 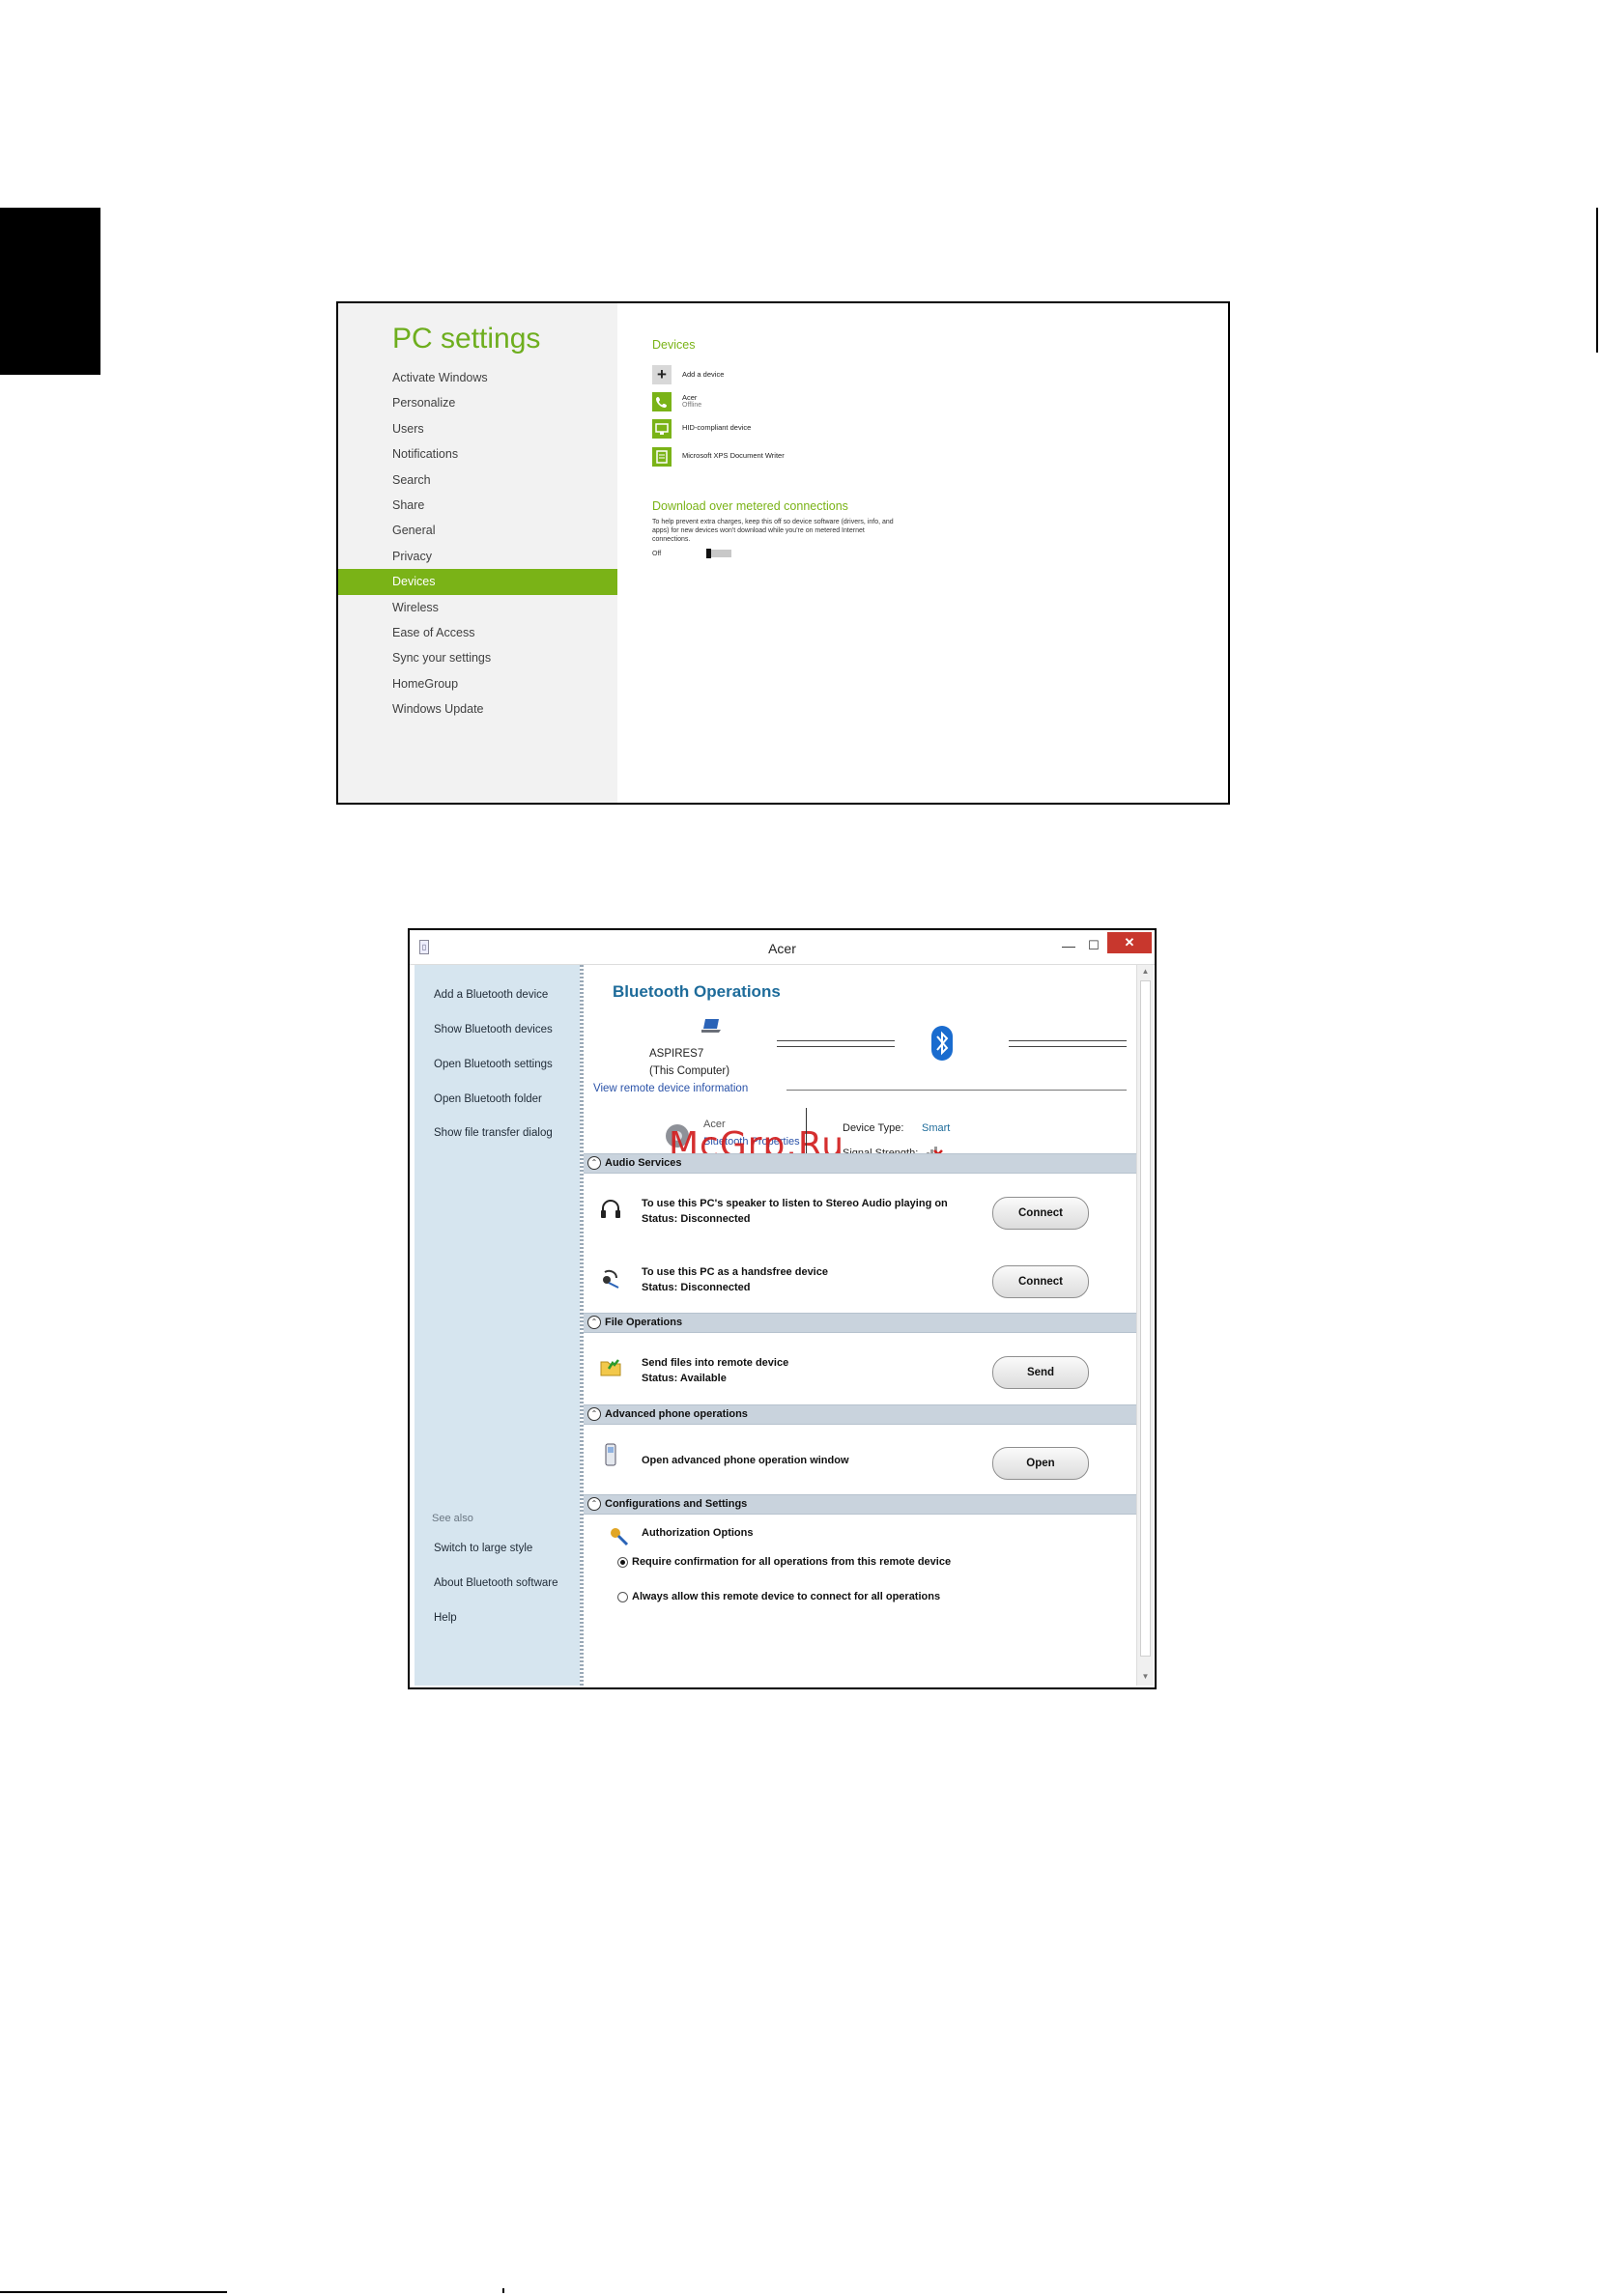 What do you see at coordinates (1040, 1372) in the screenshot?
I see `send-button: Send` at bounding box center [1040, 1372].